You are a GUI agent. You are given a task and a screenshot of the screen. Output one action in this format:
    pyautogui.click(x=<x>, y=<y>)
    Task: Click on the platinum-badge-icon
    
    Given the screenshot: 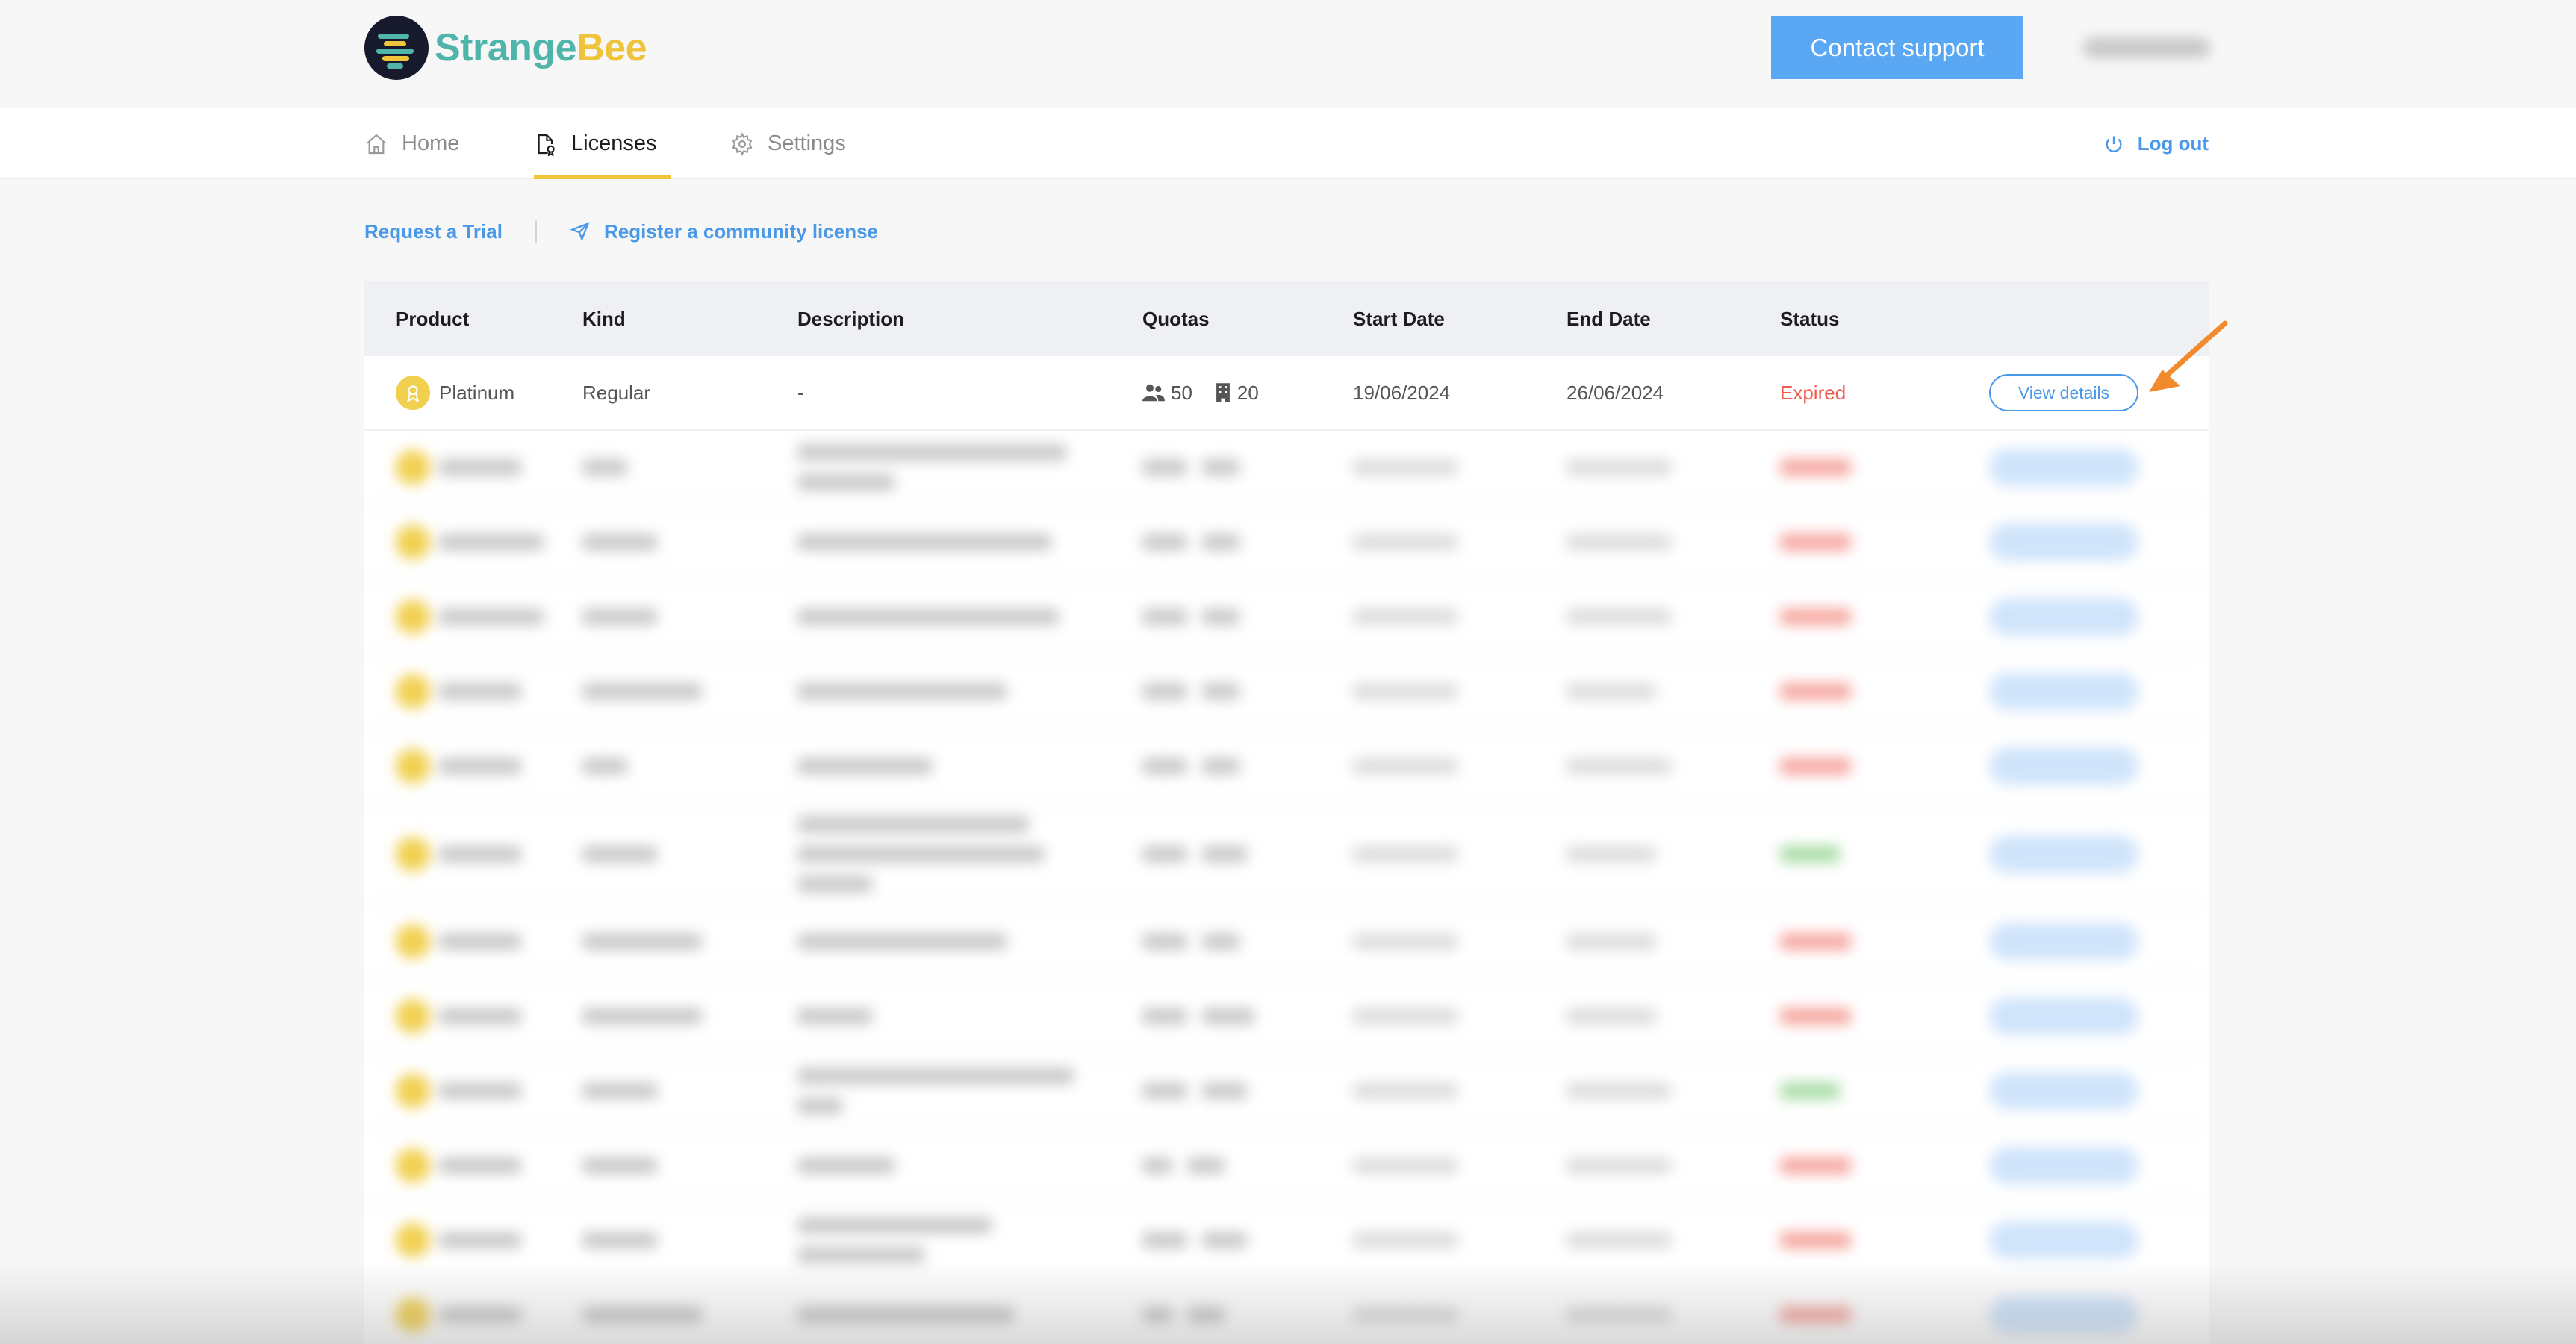 What is the action you would take?
    pyautogui.click(x=413, y=393)
    